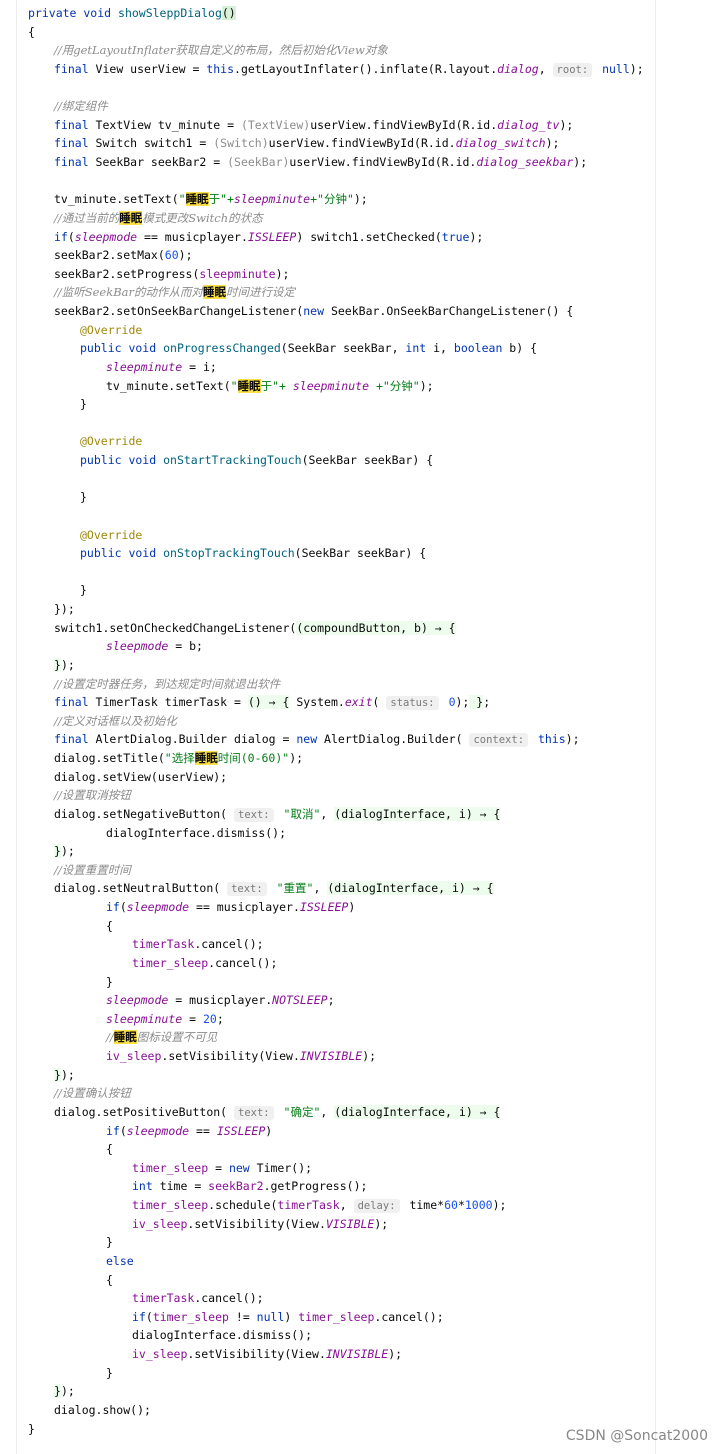 The width and height of the screenshot is (720, 1454). Describe the element at coordinates (360, 218) in the screenshot. I see `code-line: //通过当前的睡眠模式更改Switch的状态` at that location.